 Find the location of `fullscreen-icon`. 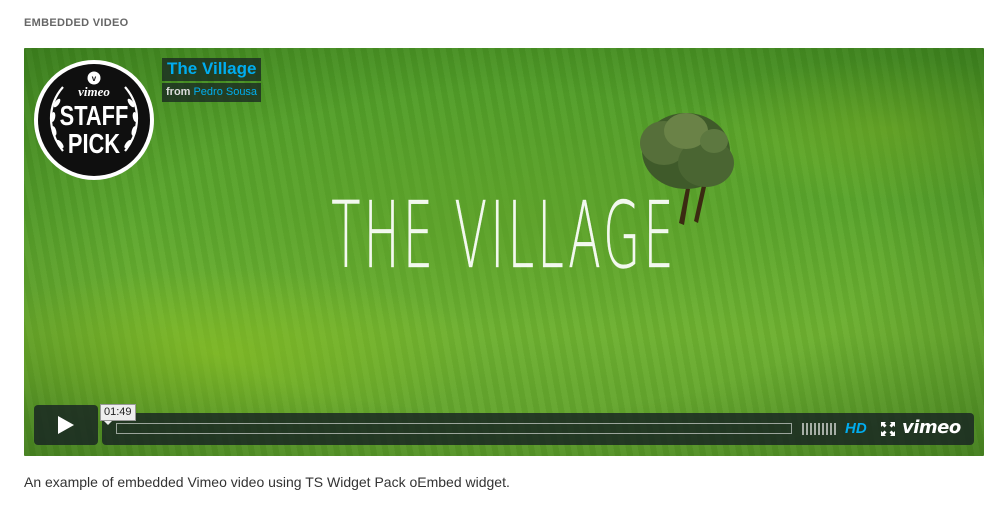

fullscreen-icon is located at coordinates (888, 429).